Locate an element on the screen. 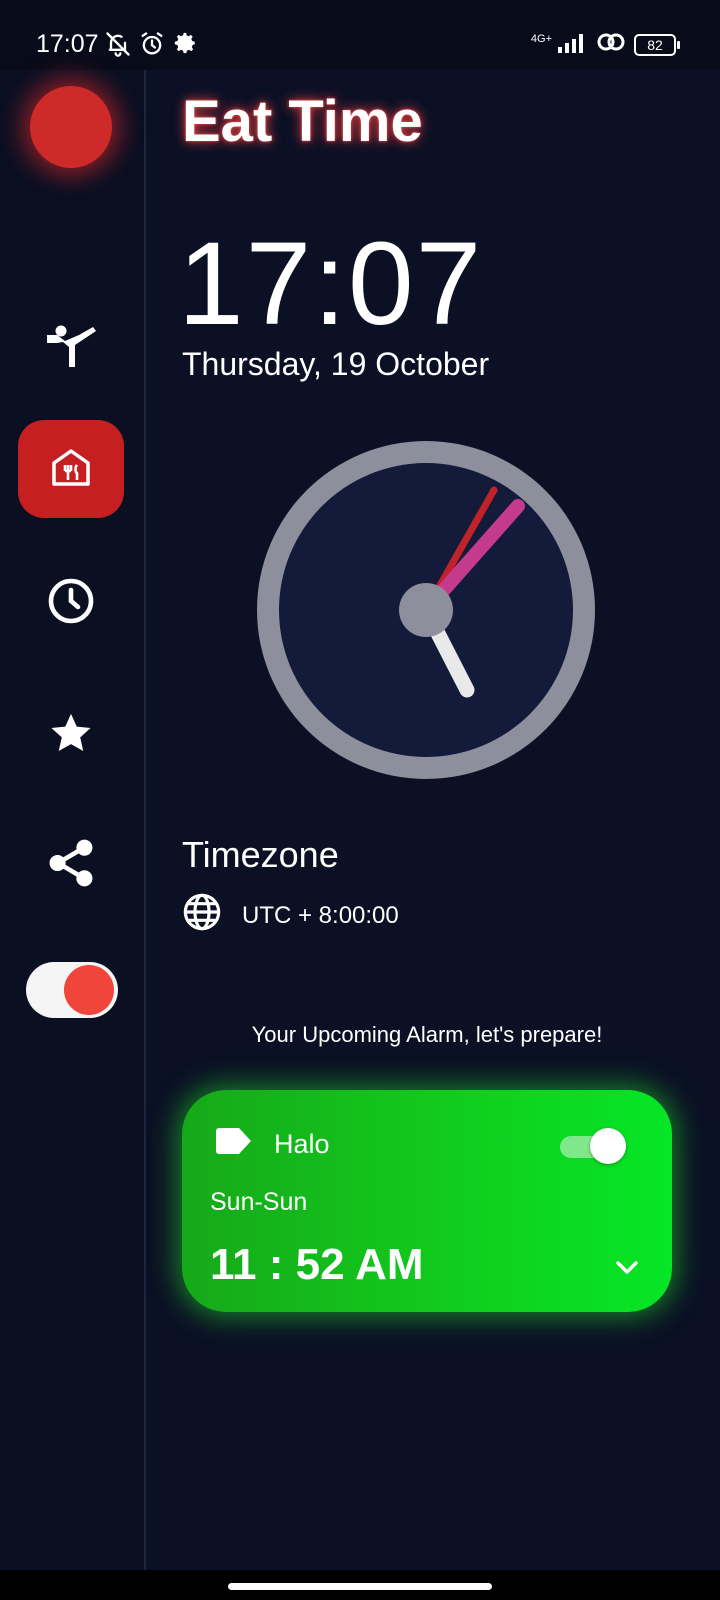 The width and height of the screenshot is (720, 1600). theme-toggle is located at coordinates (72, 990).